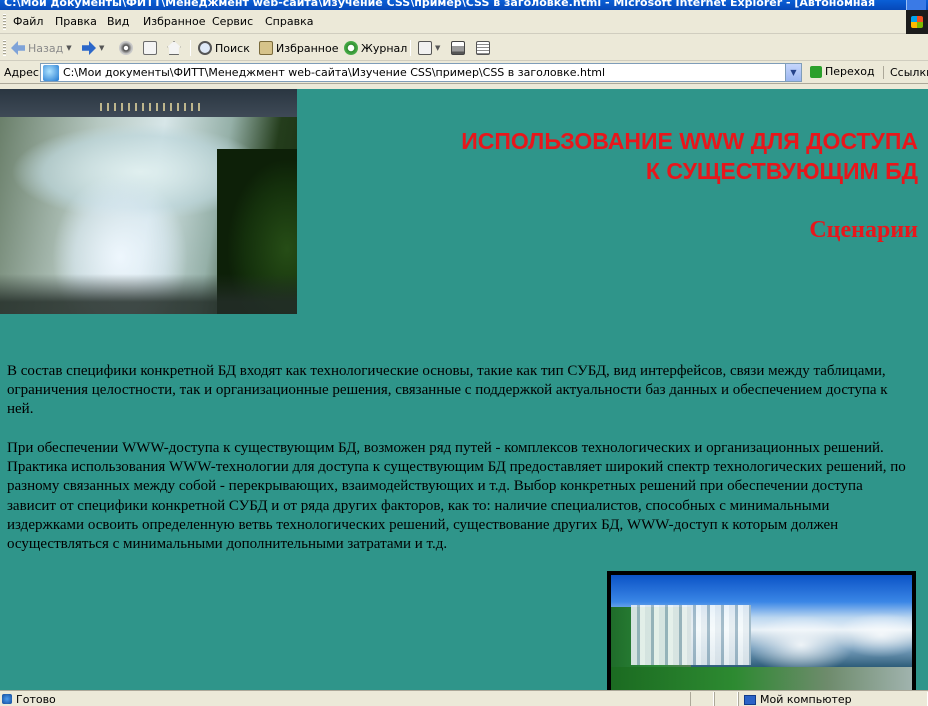  Describe the element at coordinates (816, 71) in the screenshot. I see `go-arrow-icon` at that location.